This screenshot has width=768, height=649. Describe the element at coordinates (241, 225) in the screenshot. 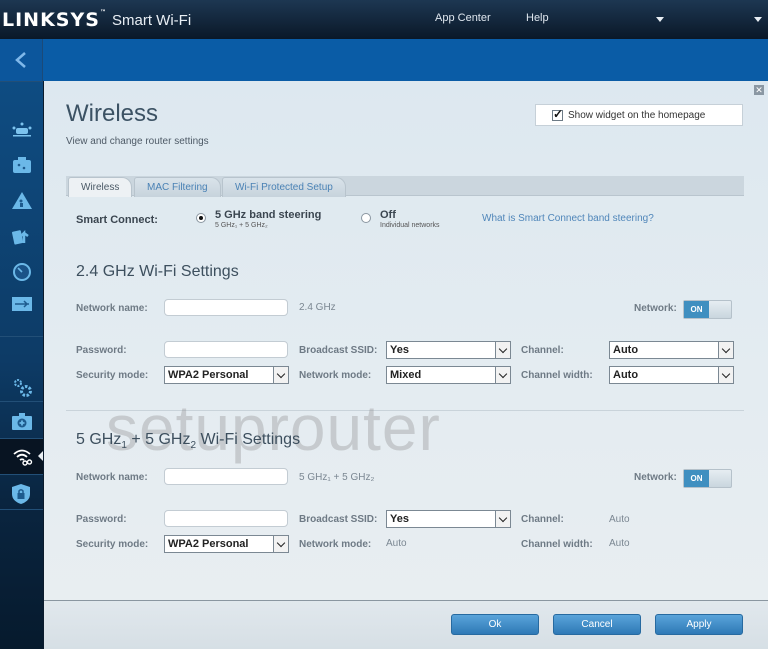

I see `band-steering-sub: 5 GHz₁ + 5 GHz₂` at that location.